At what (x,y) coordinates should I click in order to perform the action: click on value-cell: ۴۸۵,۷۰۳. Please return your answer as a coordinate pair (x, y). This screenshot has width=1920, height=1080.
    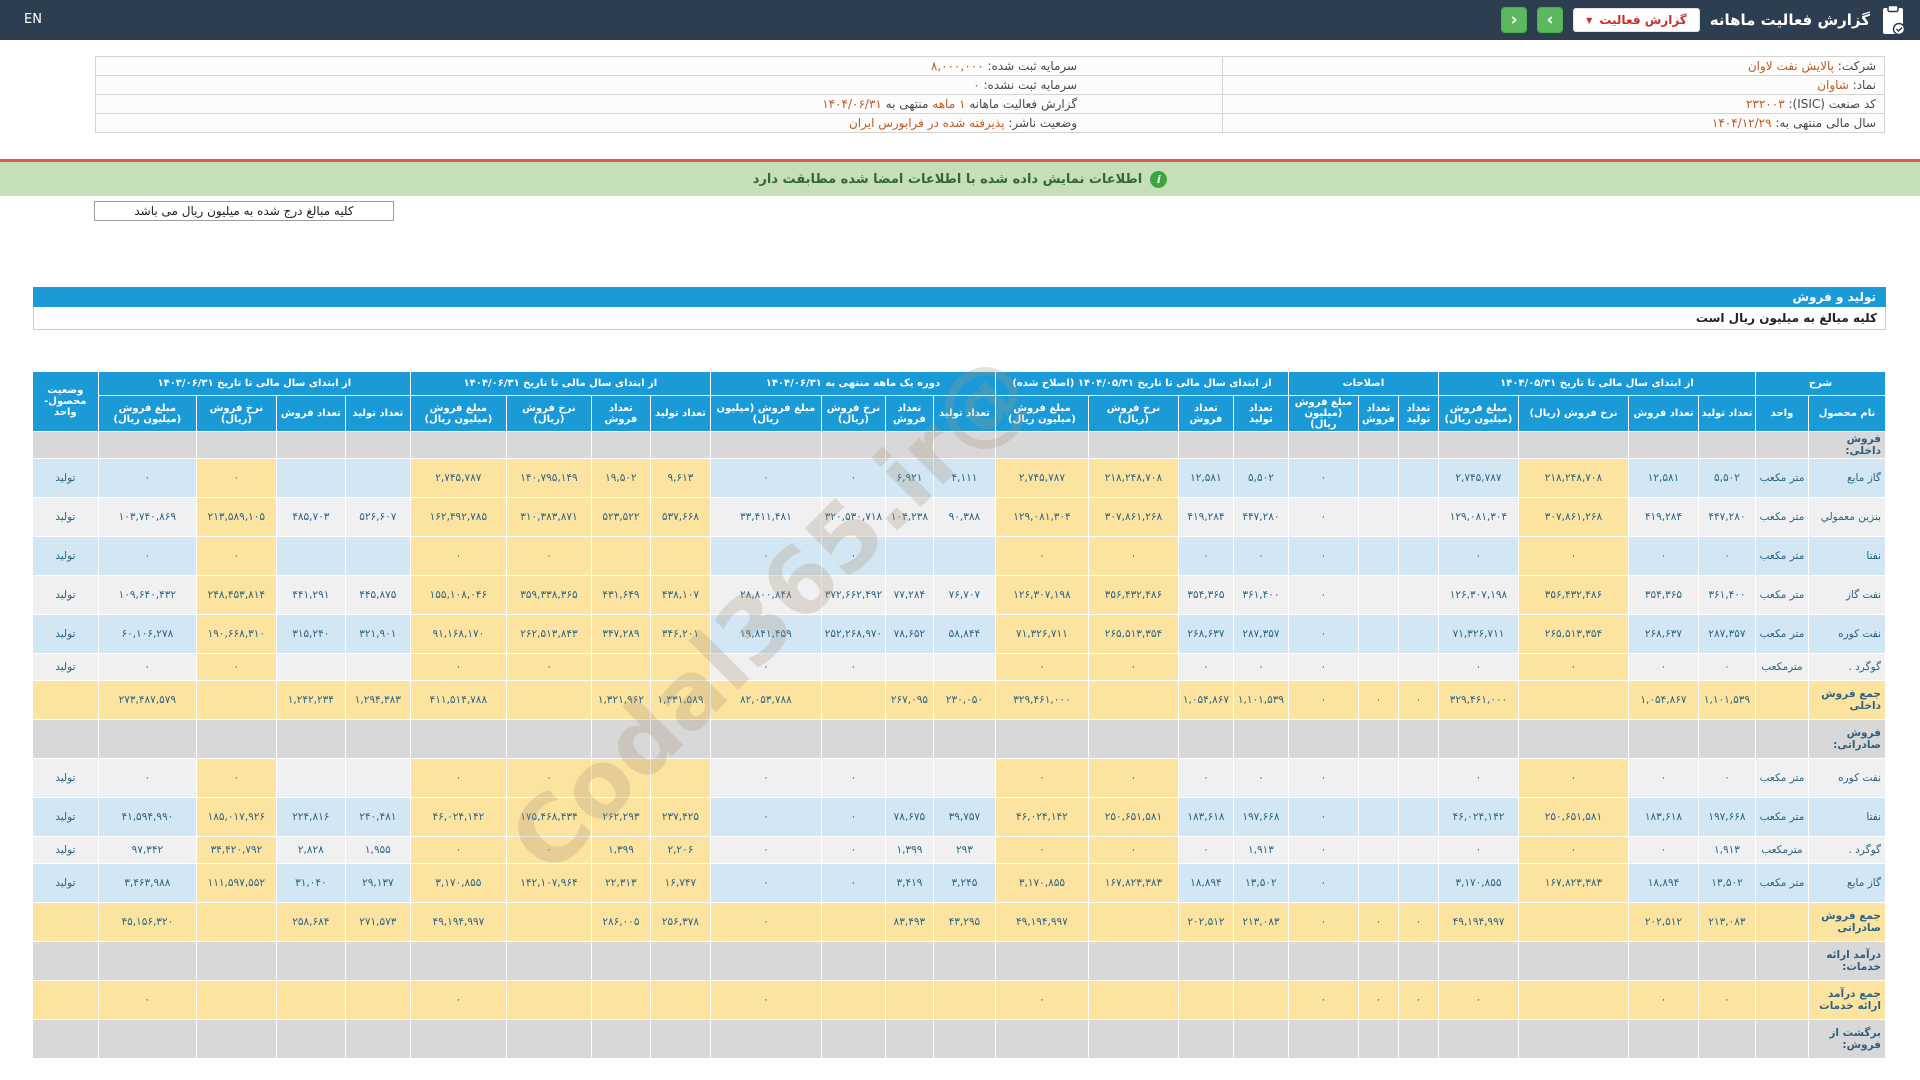
    Looking at the image, I should click on (310, 517).